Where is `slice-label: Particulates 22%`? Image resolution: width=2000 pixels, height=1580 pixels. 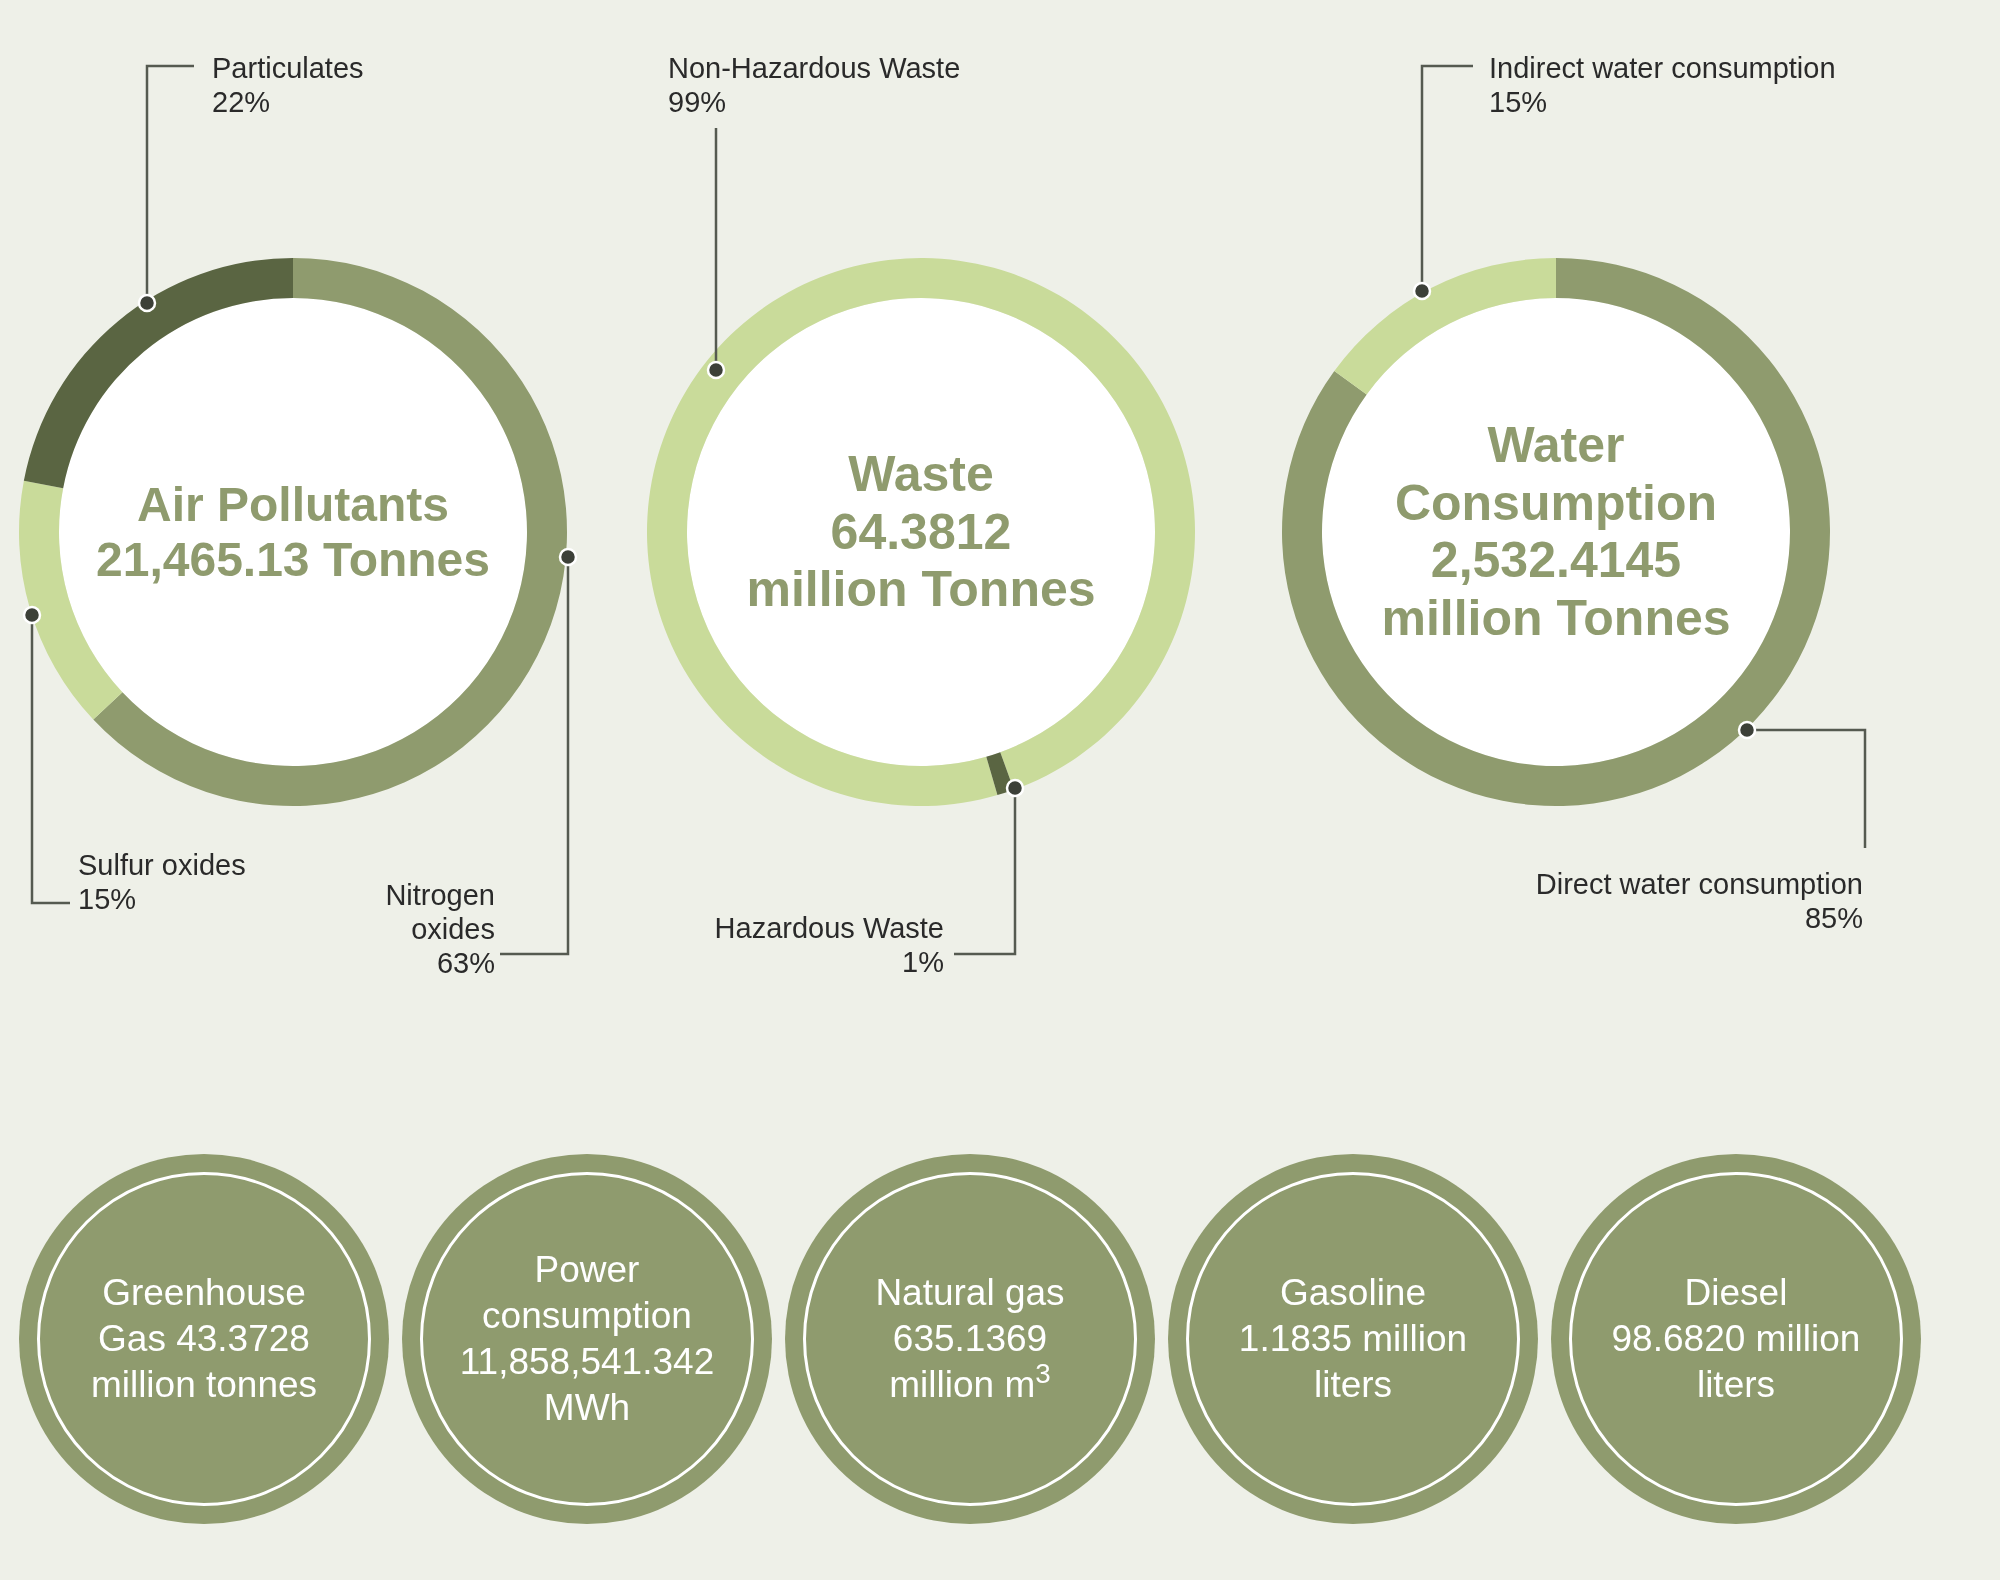 slice-label: Particulates 22% is located at coordinates (288, 85).